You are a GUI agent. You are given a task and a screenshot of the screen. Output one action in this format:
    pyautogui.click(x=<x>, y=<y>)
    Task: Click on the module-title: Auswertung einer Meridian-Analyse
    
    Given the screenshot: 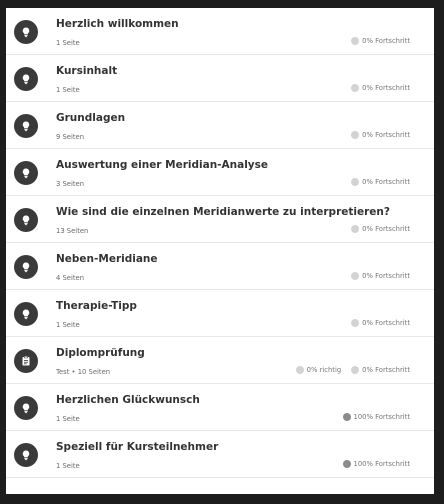 What is the action you would take?
    pyautogui.click(x=162, y=165)
    